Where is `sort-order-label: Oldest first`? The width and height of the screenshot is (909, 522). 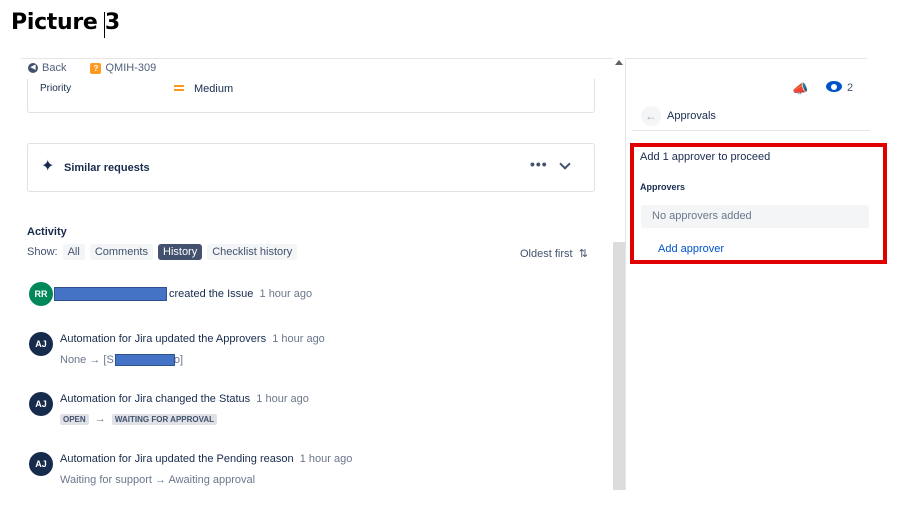 sort-order-label: Oldest first is located at coordinates (546, 254).